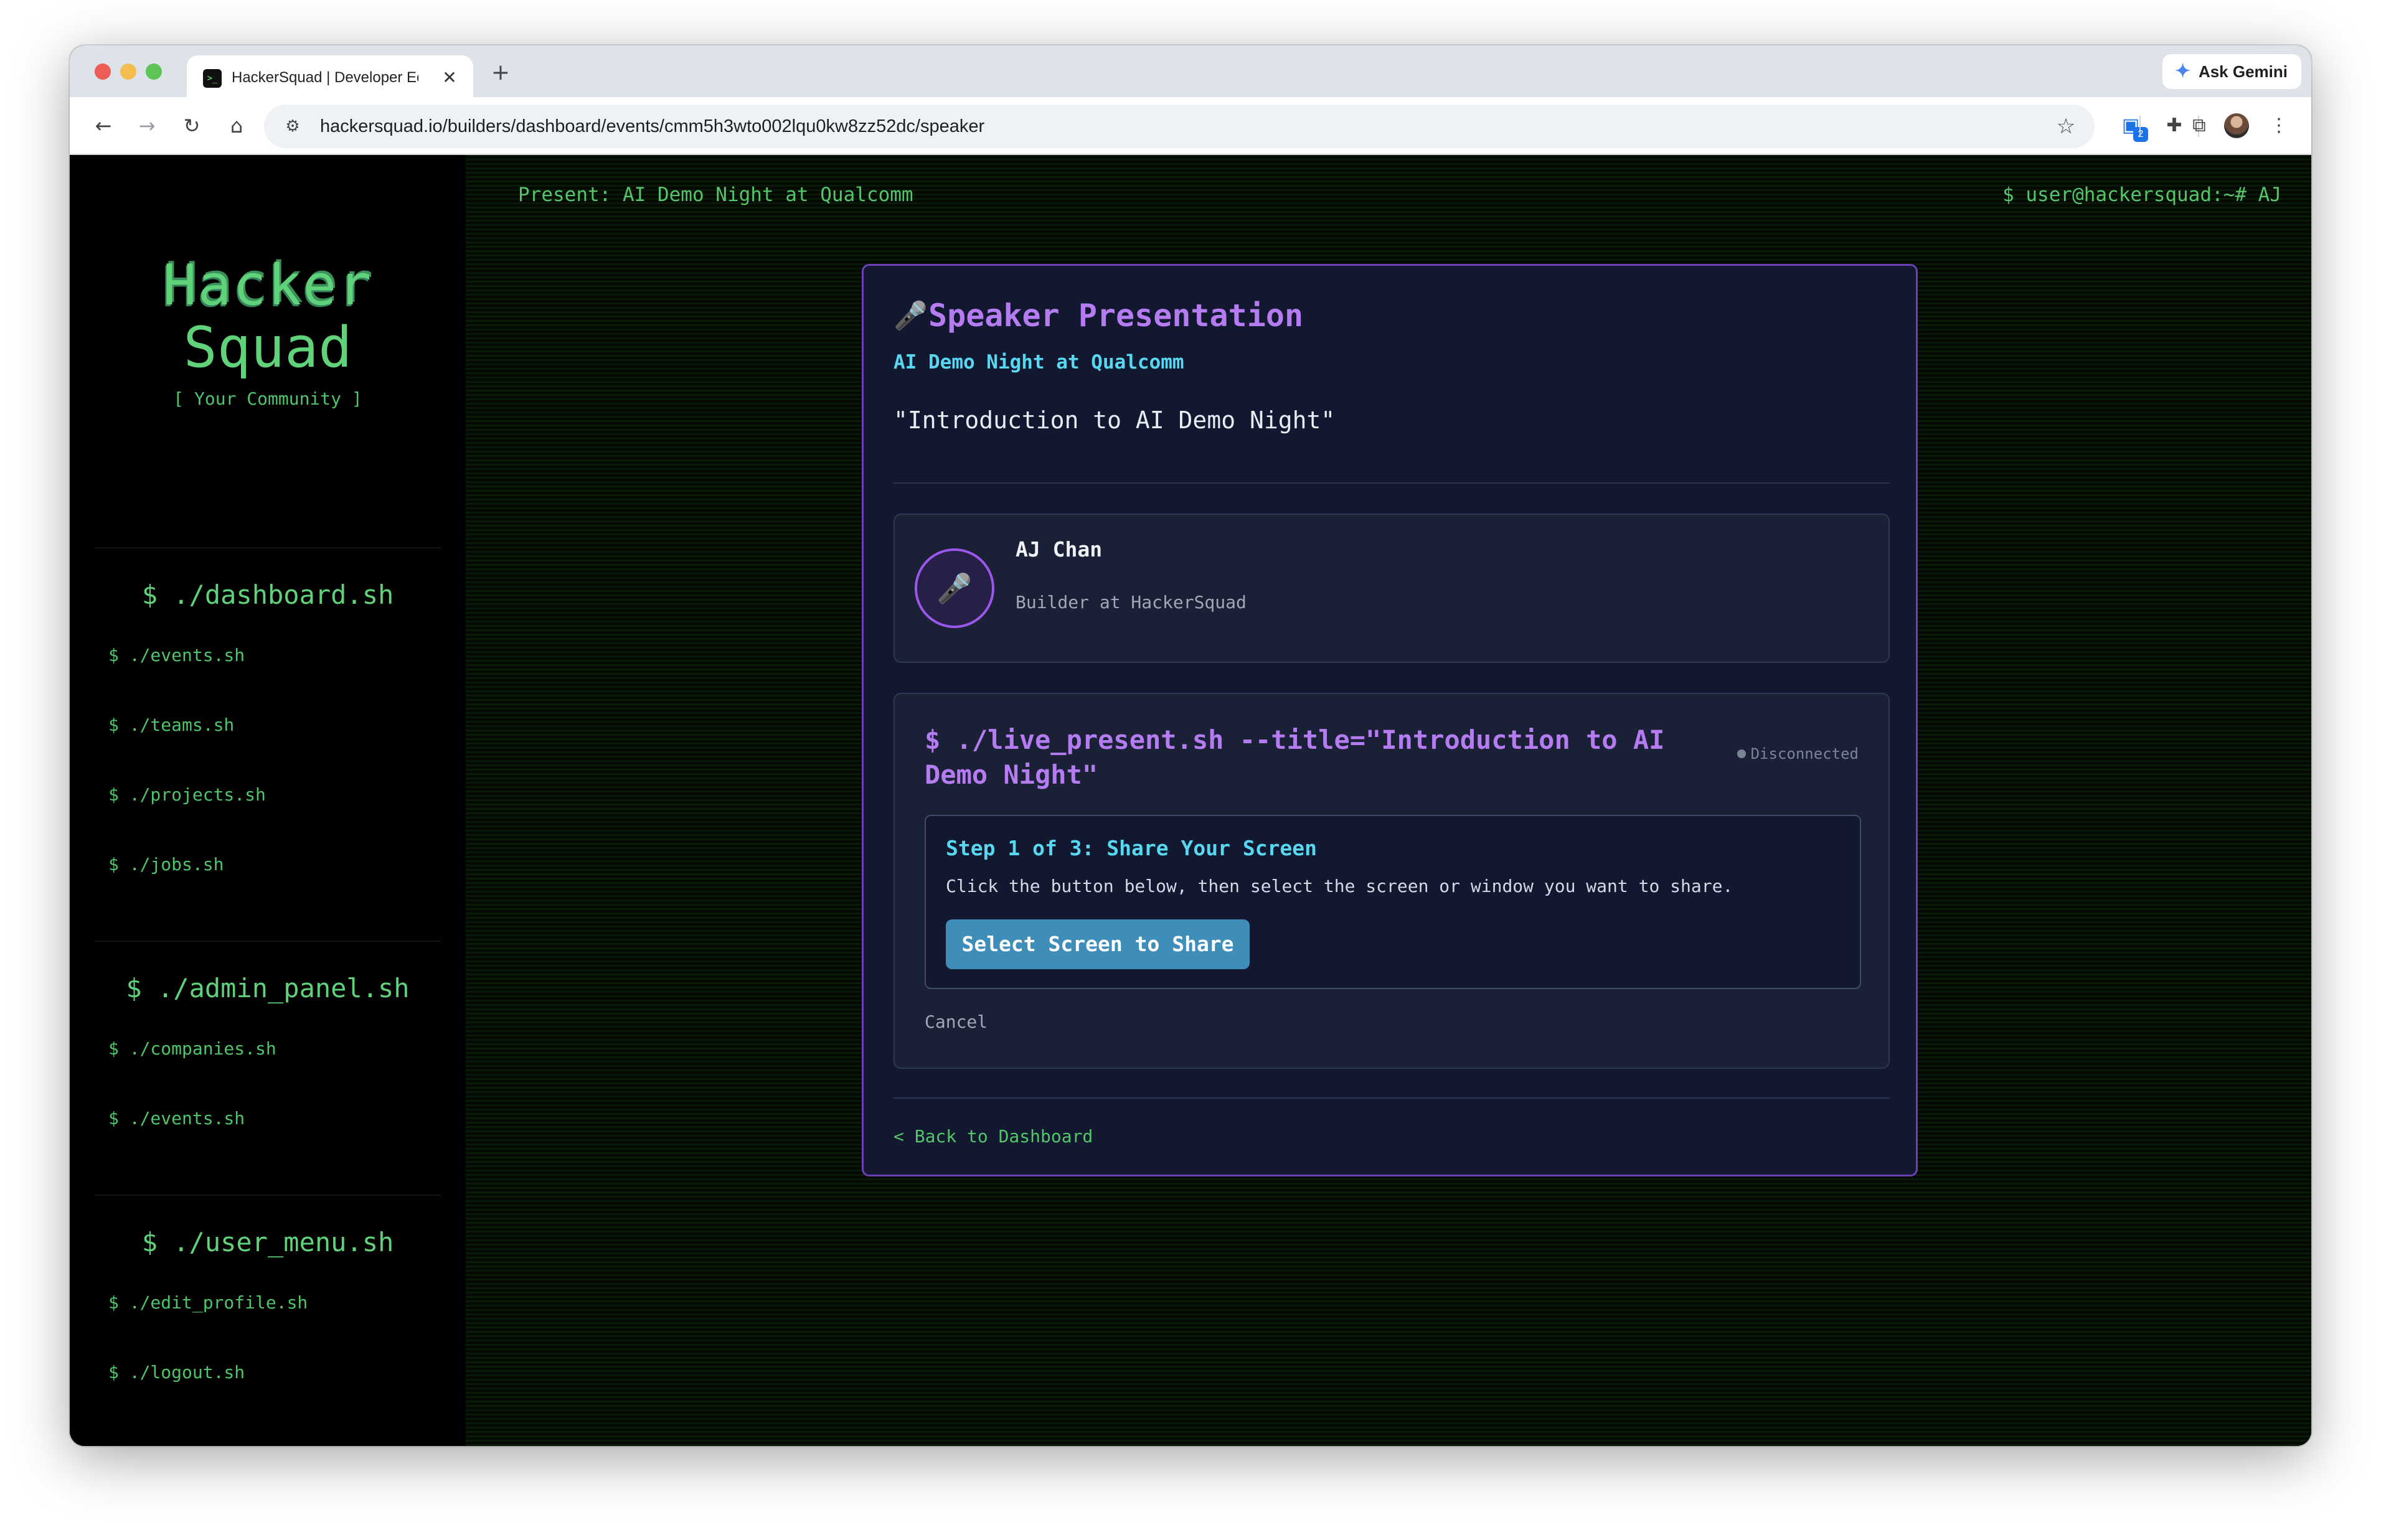  Describe the element at coordinates (267, 347) in the screenshot. I see `brand-line-squad: Squad` at that location.